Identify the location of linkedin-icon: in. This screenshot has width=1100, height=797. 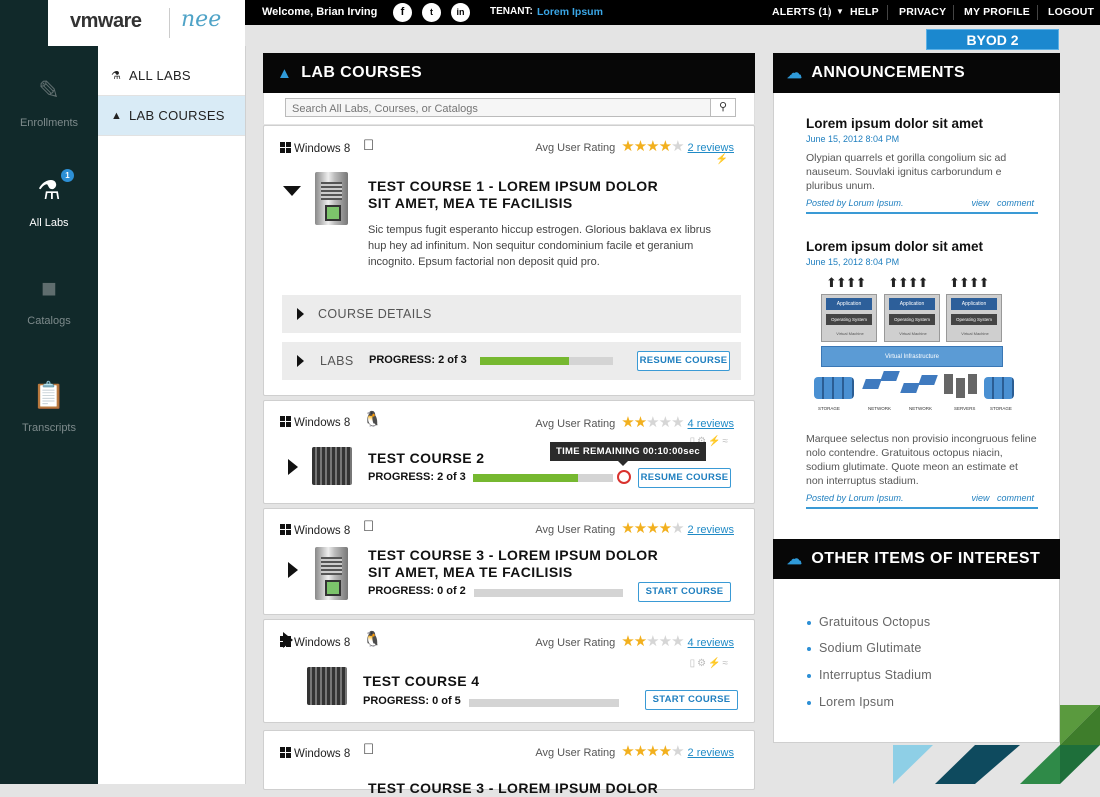
(460, 12).